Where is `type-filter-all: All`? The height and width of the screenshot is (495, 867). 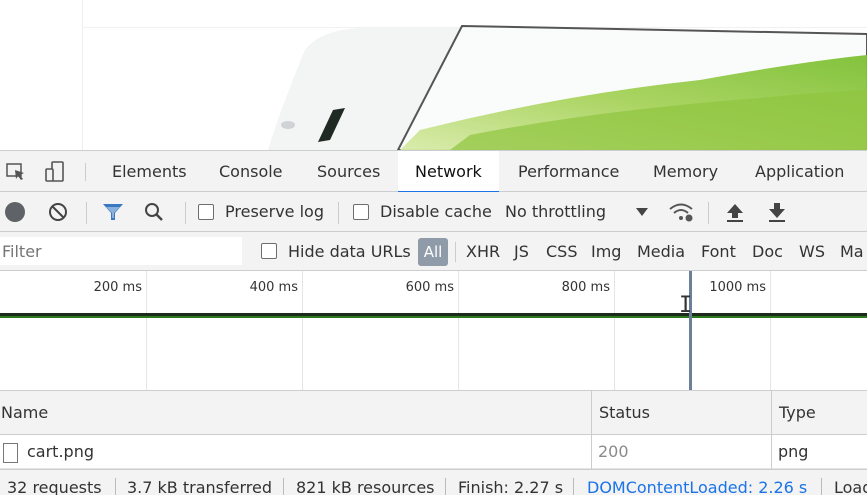 type-filter-all: All is located at coordinates (433, 252).